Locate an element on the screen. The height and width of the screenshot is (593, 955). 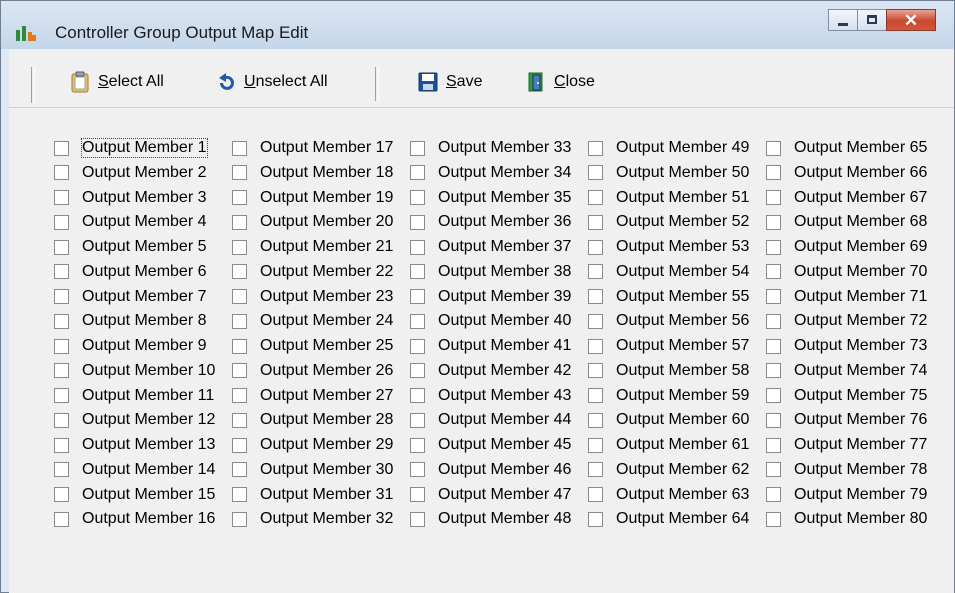
output-member-item: Output Member 65 is located at coordinates (846, 148).